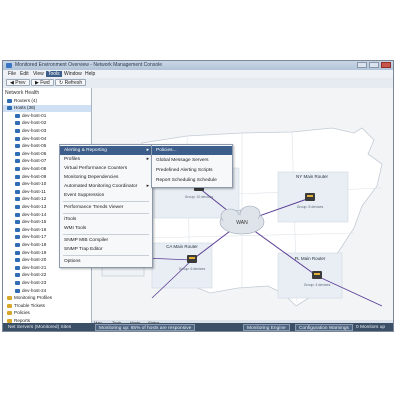 This screenshot has width=400, height=400. Describe the element at coordinates (72, 261) in the screenshot. I see `tools-menu-item-label: Options` at that location.